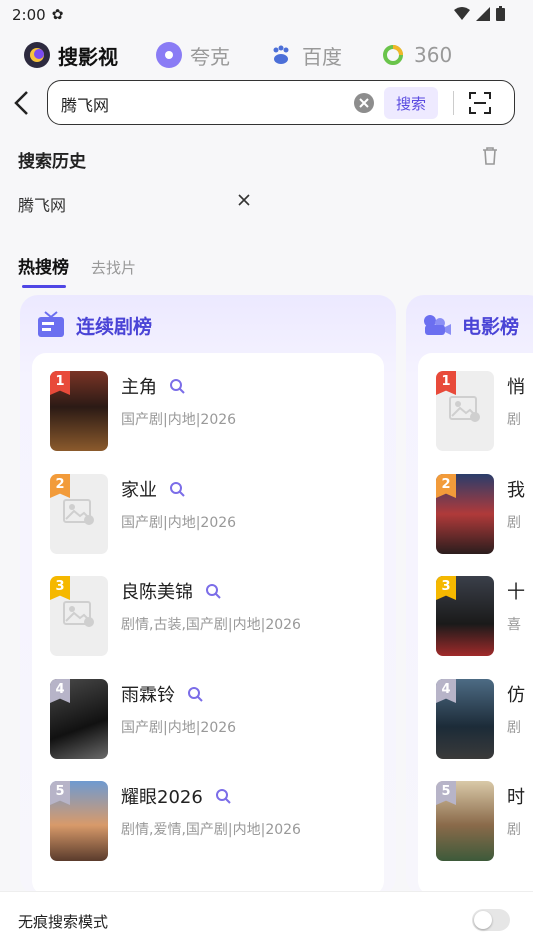 The image size is (533, 948). What do you see at coordinates (491, 326) in the screenshot?
I see `board-title: 电影榜` at bounding box center [491, 326].